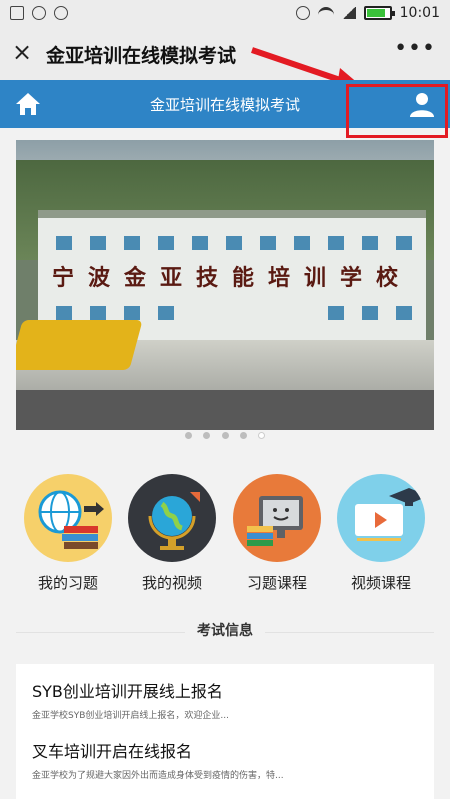  I want to click on status-right-icons: 10:01, so click(367, 13).